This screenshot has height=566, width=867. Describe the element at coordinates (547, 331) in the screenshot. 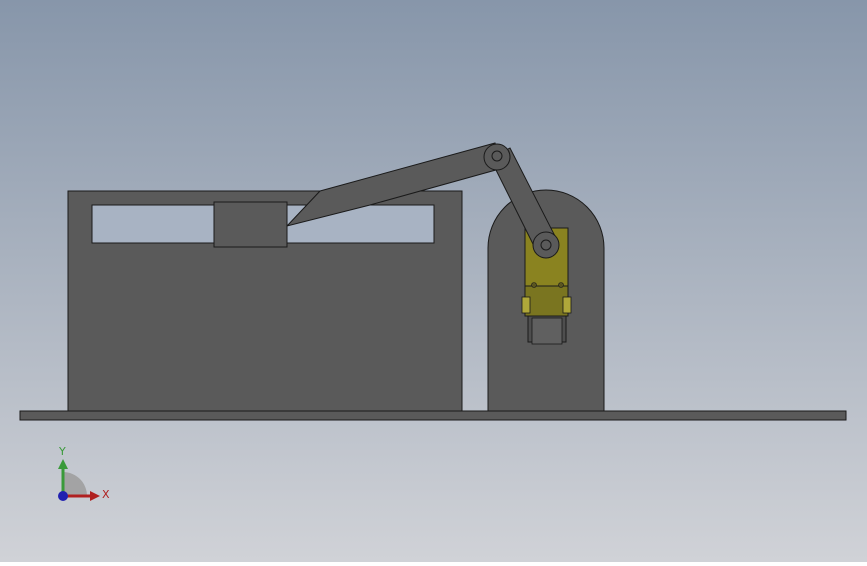

I see `servo-shaft` at that location.